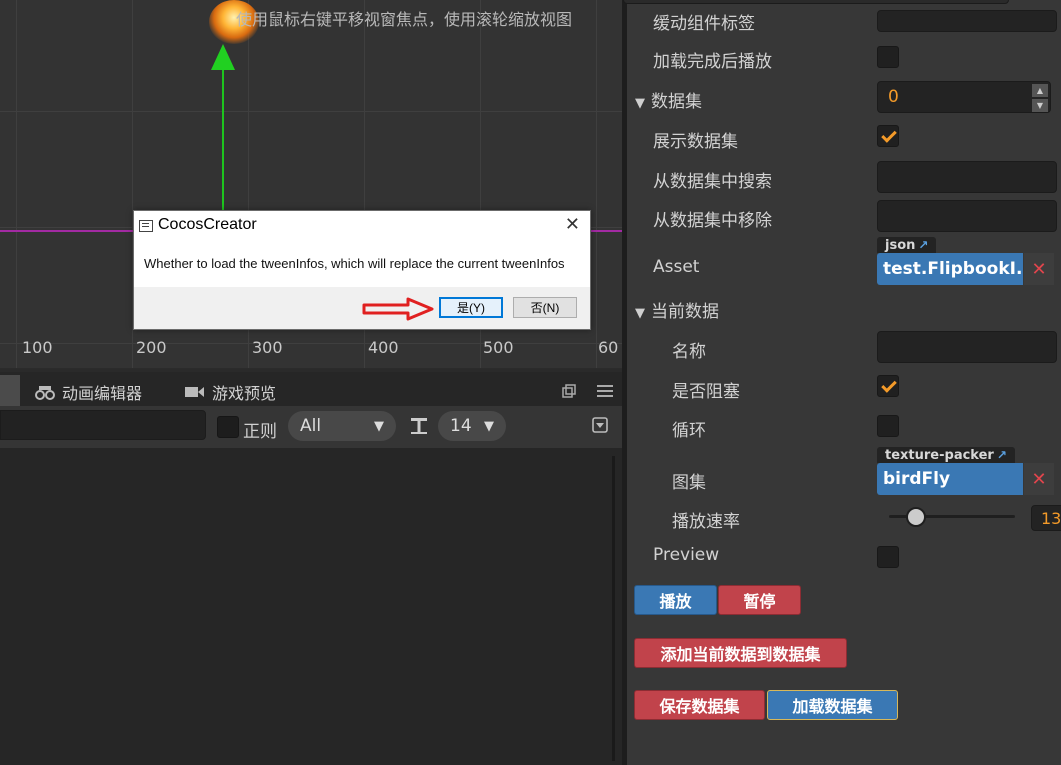  I want to click on log-scrollbar, so click(613, 608).